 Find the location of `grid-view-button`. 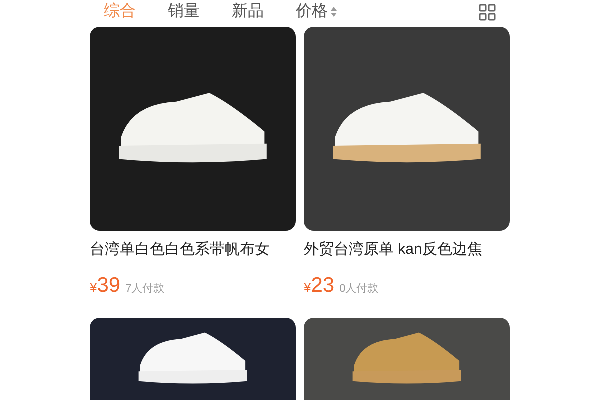

grid-view-button is located at coordinates (487, 12).